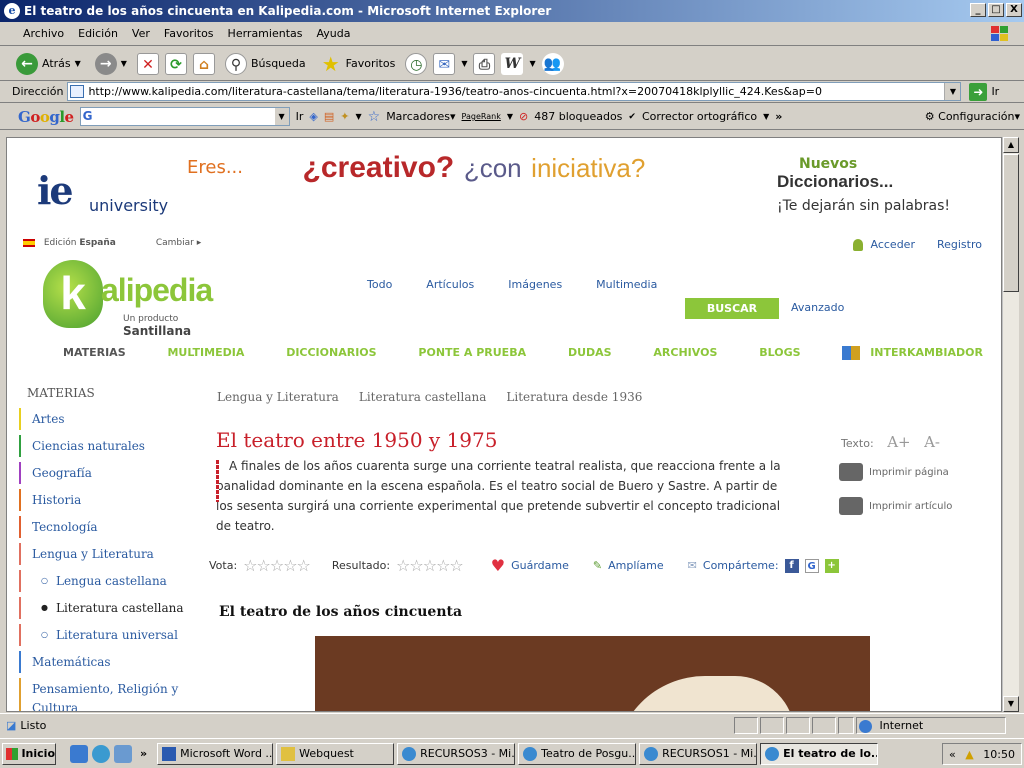 The width and height of the screenshot is (1024, 768). I want to click on kalipedia-logo: k alipedia Un producto Santillana, so click(143, 299).